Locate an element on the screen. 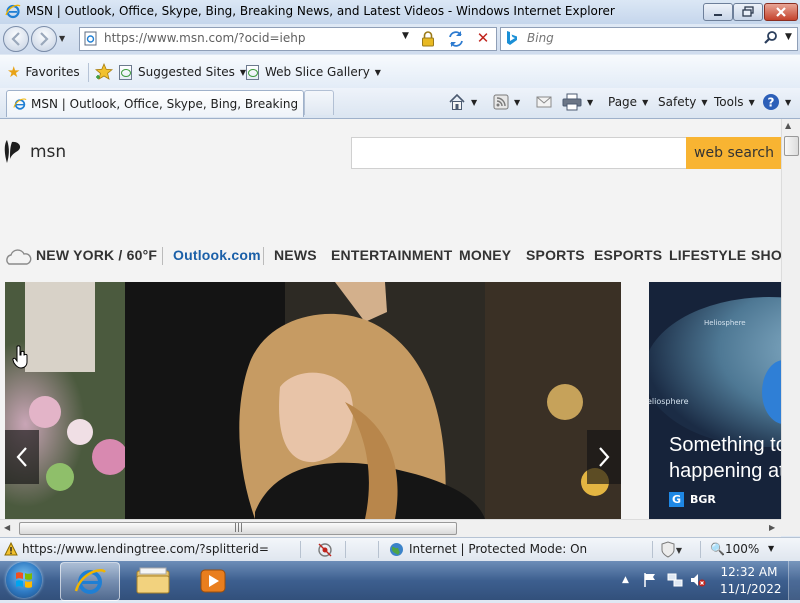 This screenshot has height=603, width=800. protection-button: ▼ is located at coordinates (672, 549).